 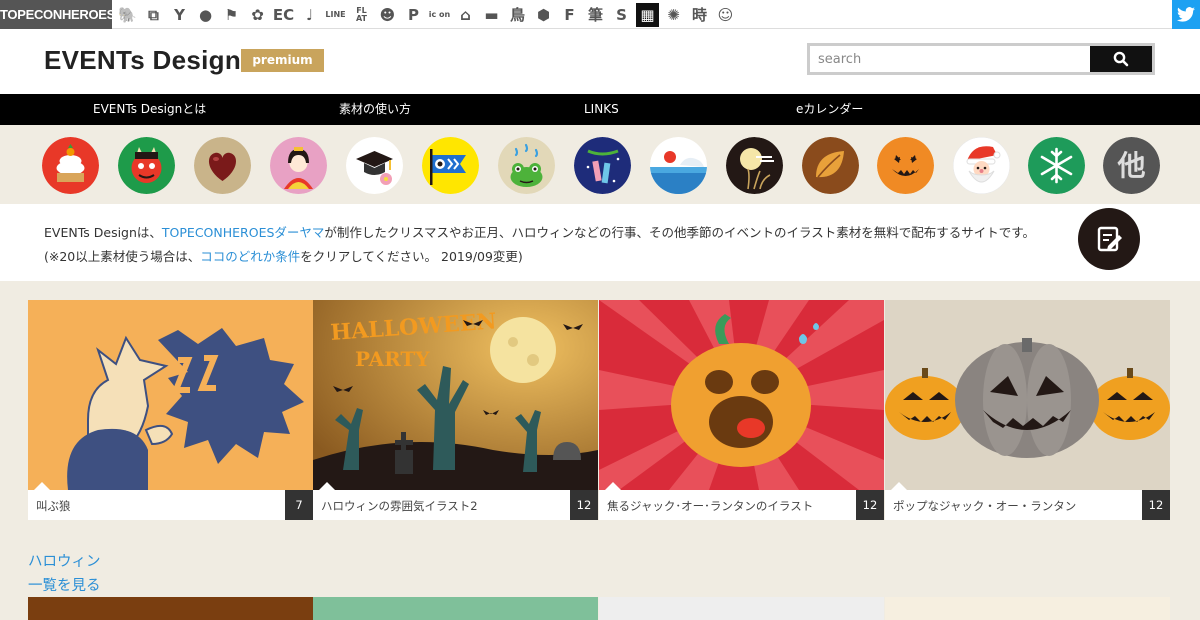 What do you see at coordinates (122, 256) in the screenshot?
I see `intro-text: (※20以上素材使う場合は、` at bounding box center [122, 256].